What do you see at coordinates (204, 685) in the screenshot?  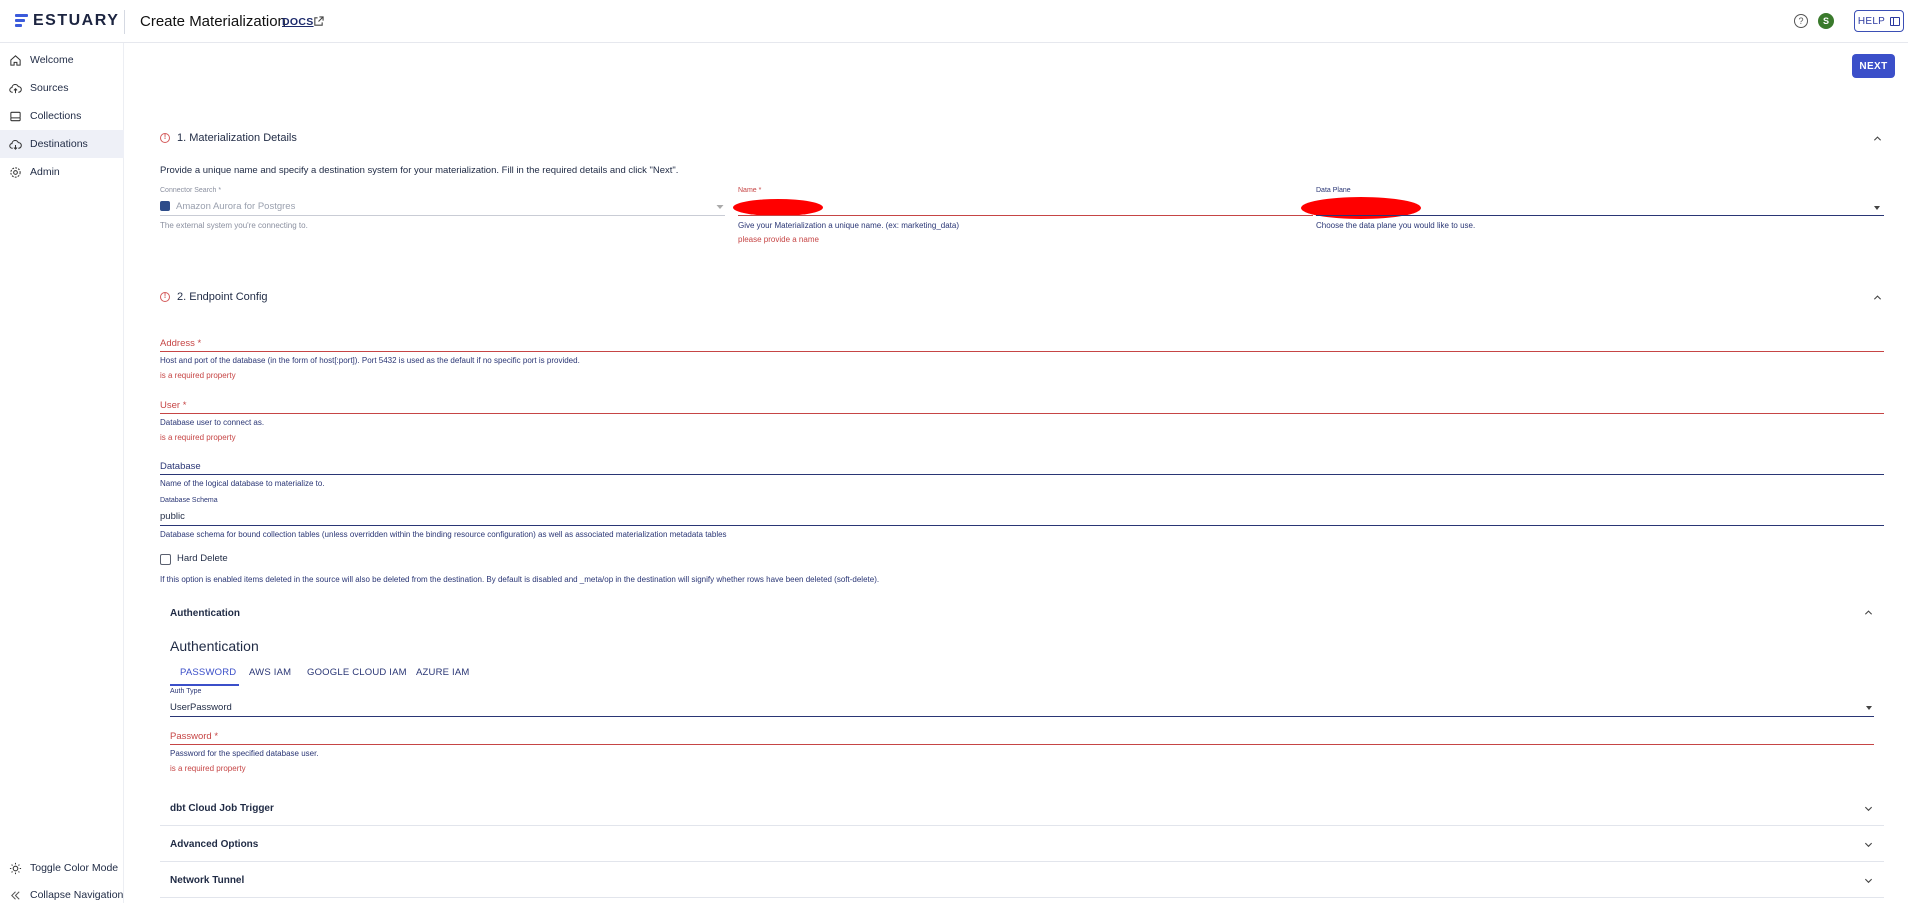 I see `active-tab-indicator` at bounding box center [204, 685].